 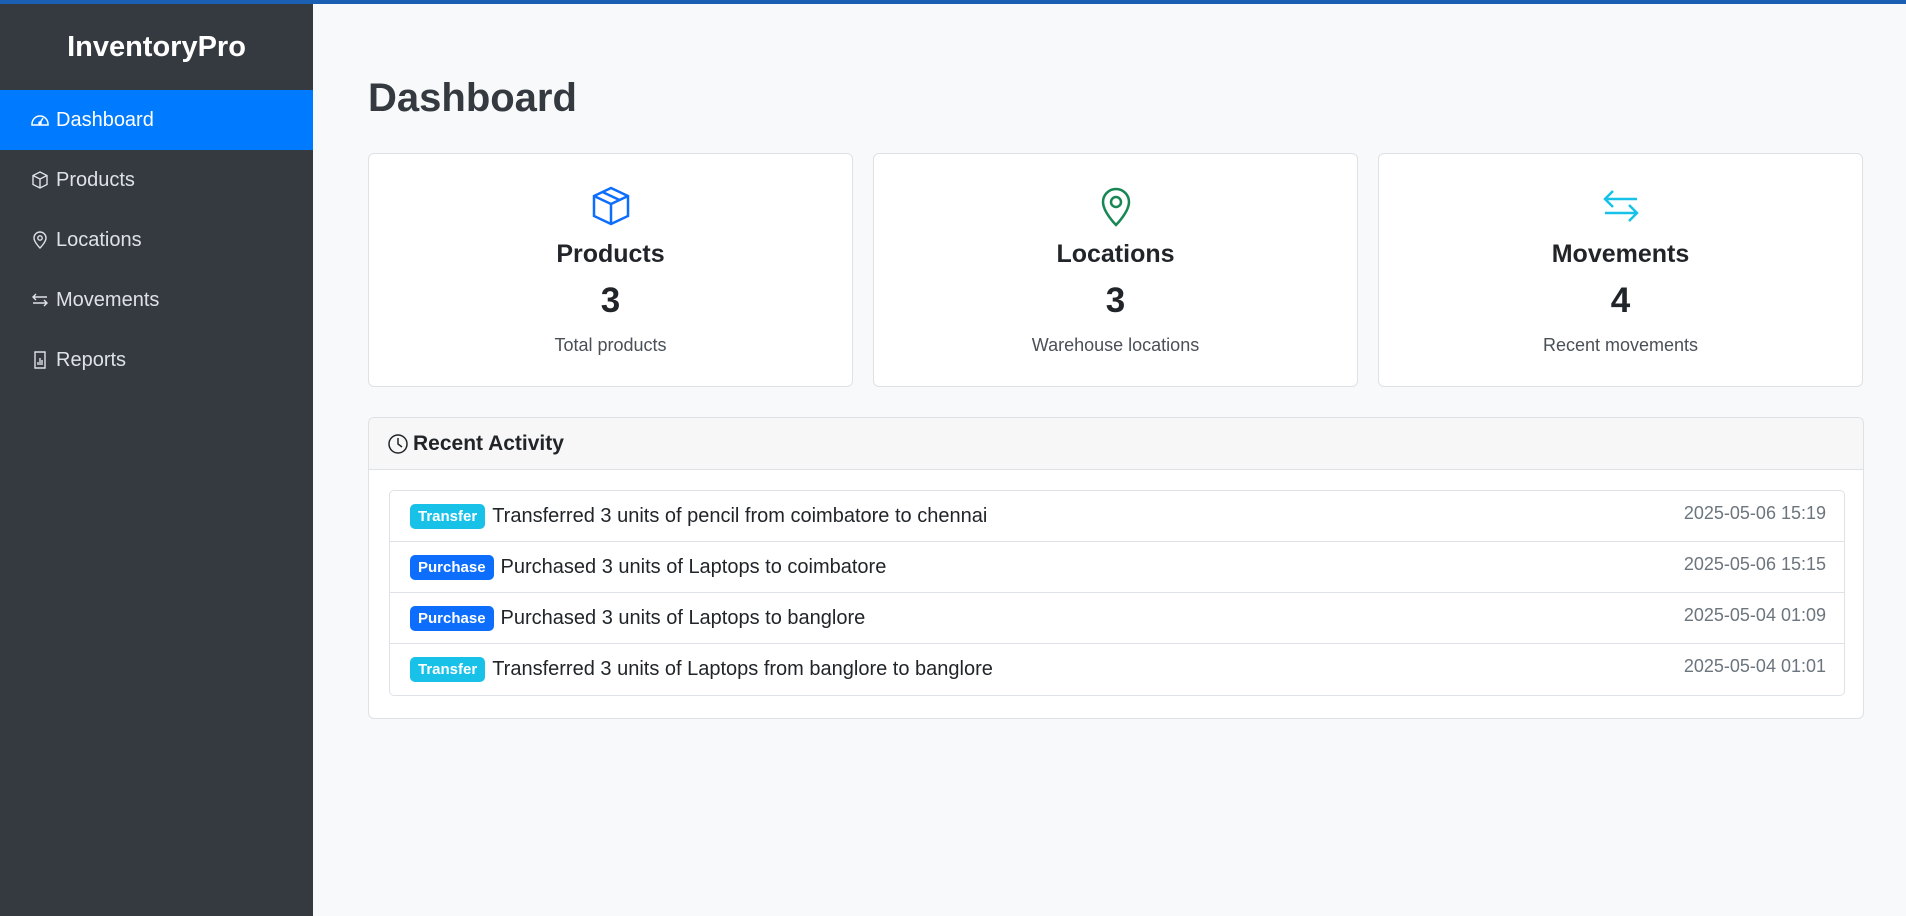 I want to click on sidebar-item-movements: Movements, so click(x=156, y=300).